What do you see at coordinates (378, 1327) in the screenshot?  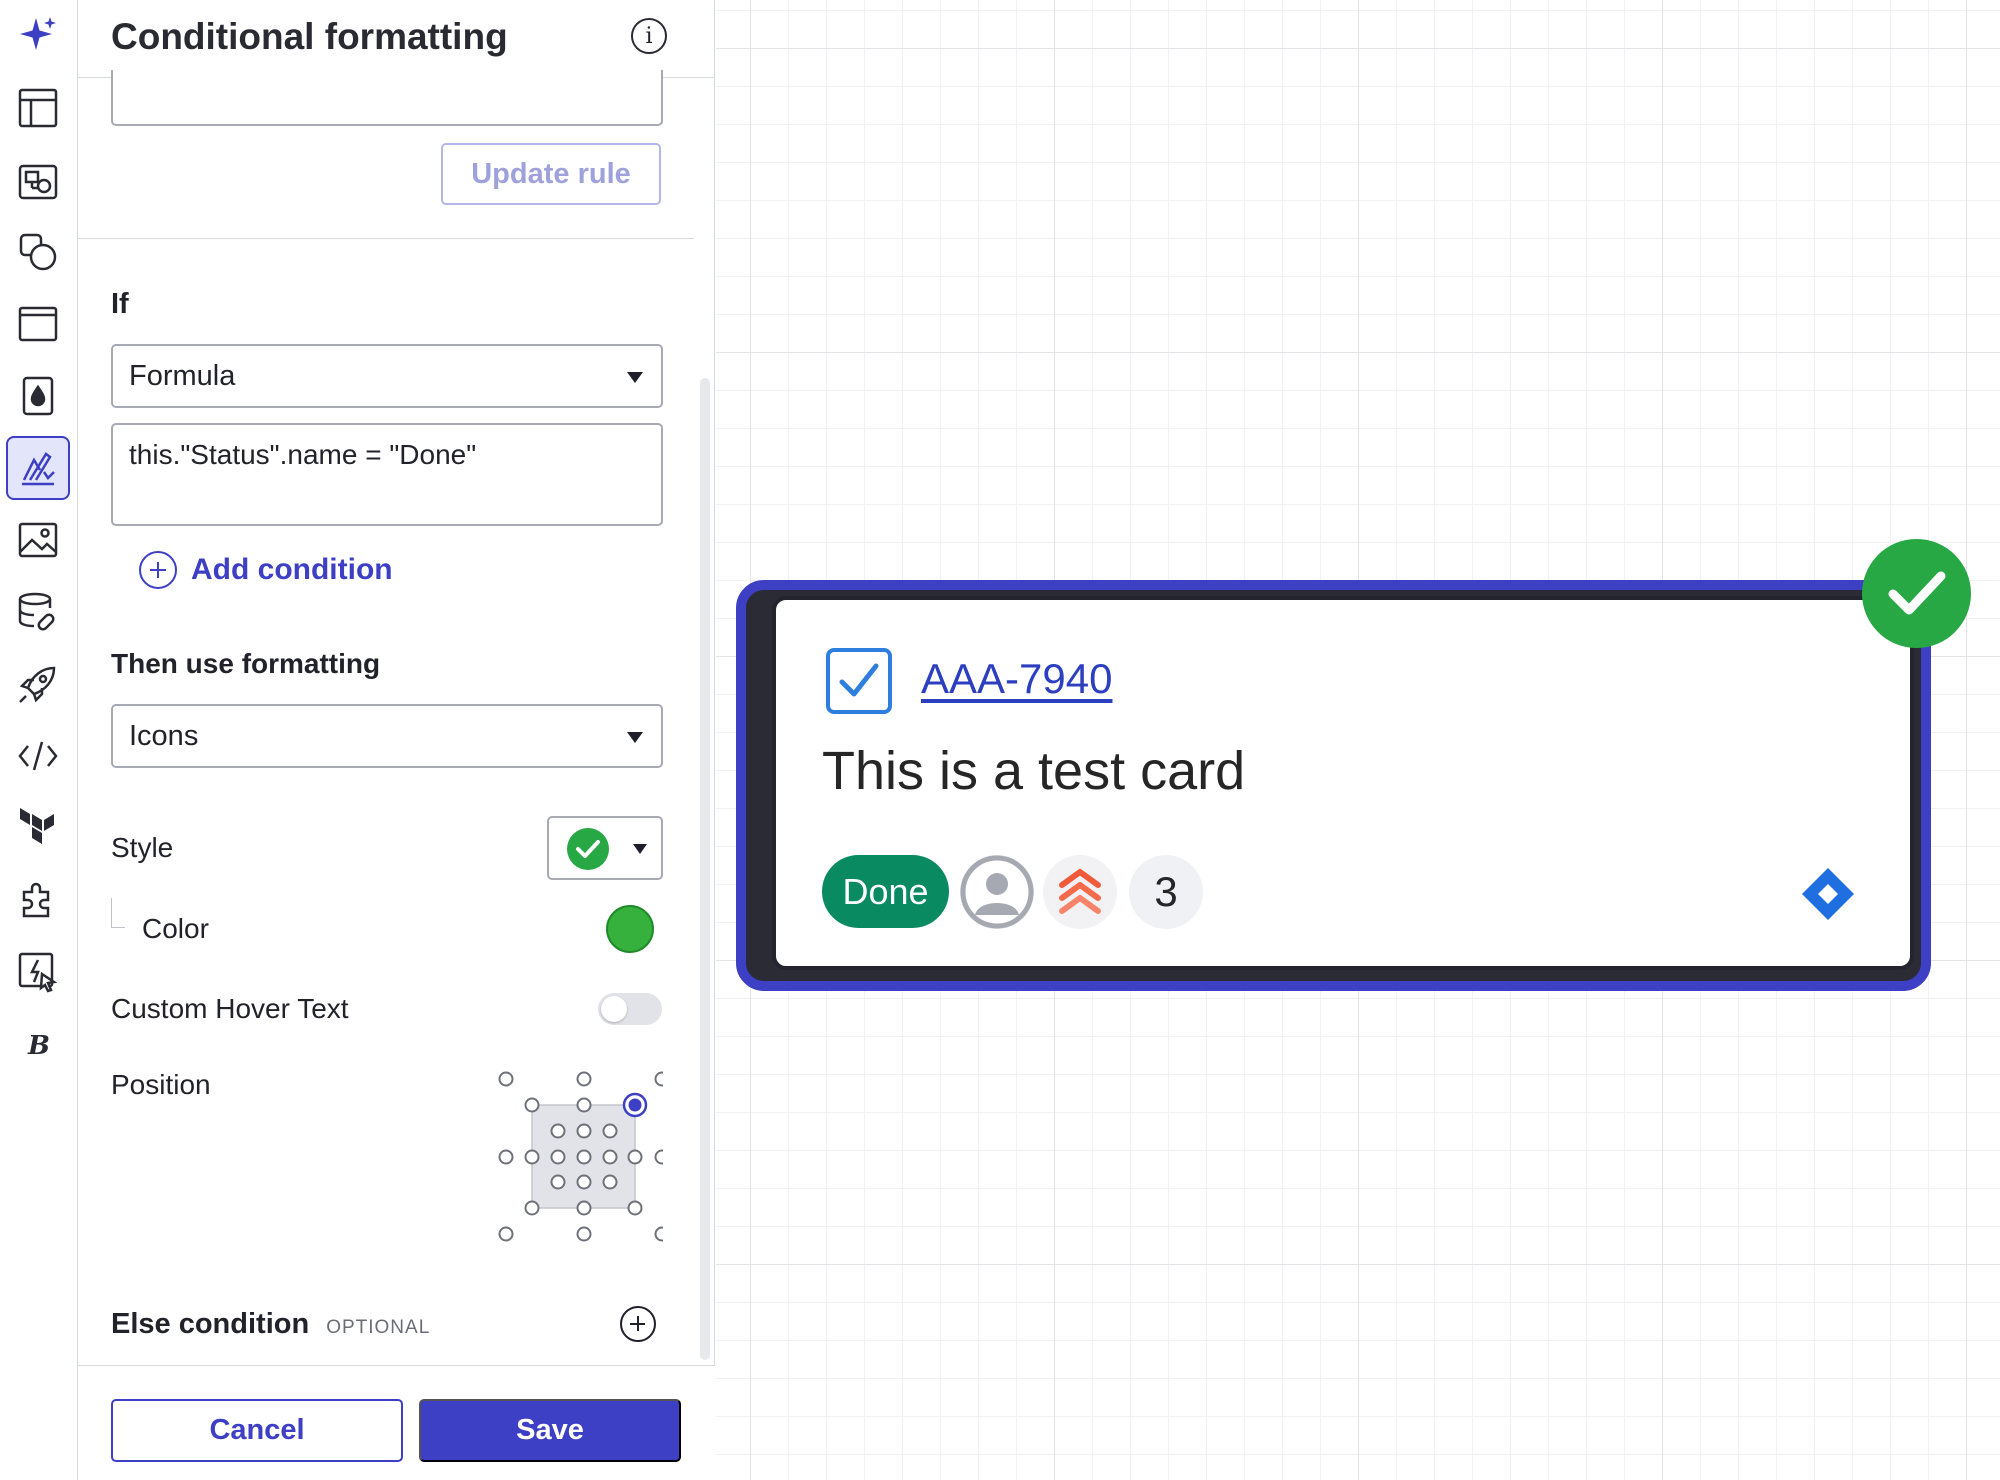 I see `optional-tag: OPTIONAL` at bounding box center [378, 1327].